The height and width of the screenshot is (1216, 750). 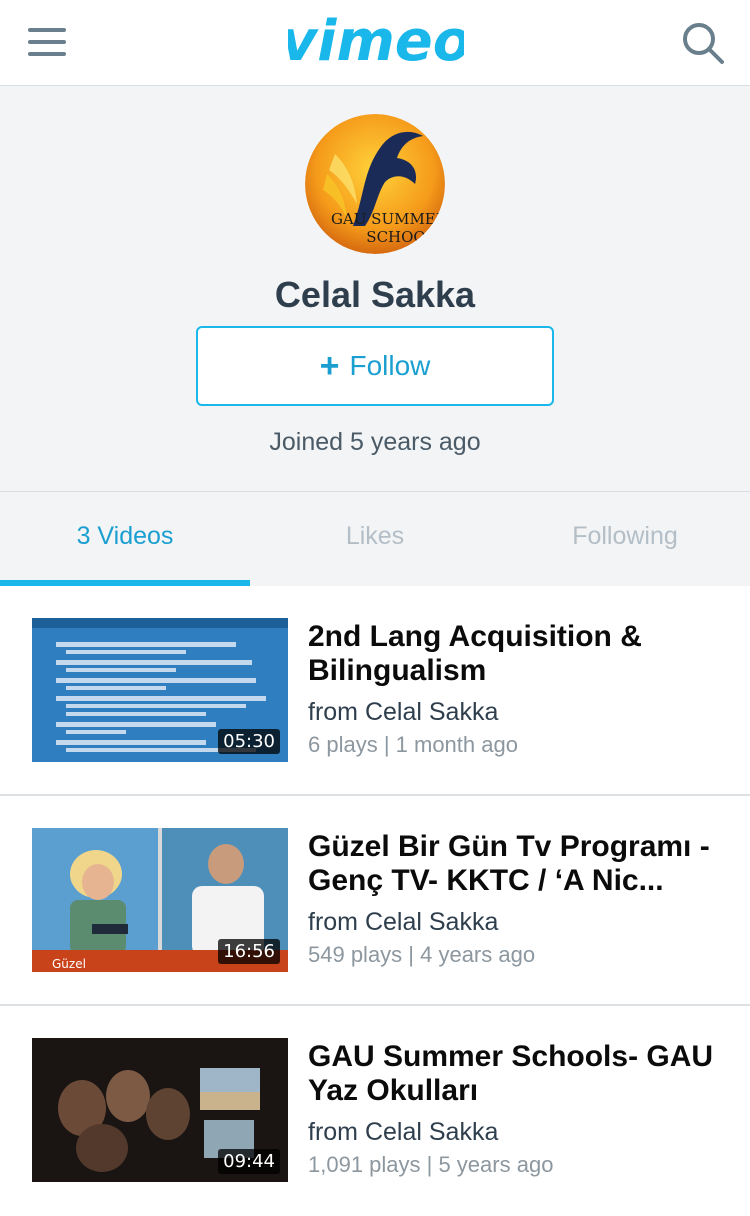 What do you see at coordinates (249, 1161) in the screenshot?
I see `video-duration: 09:44` at bounding box center [249, 1161].